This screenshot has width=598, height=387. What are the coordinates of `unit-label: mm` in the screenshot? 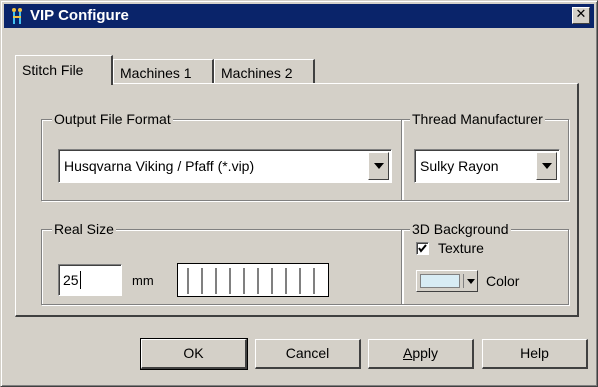 It's located at (143, 280).